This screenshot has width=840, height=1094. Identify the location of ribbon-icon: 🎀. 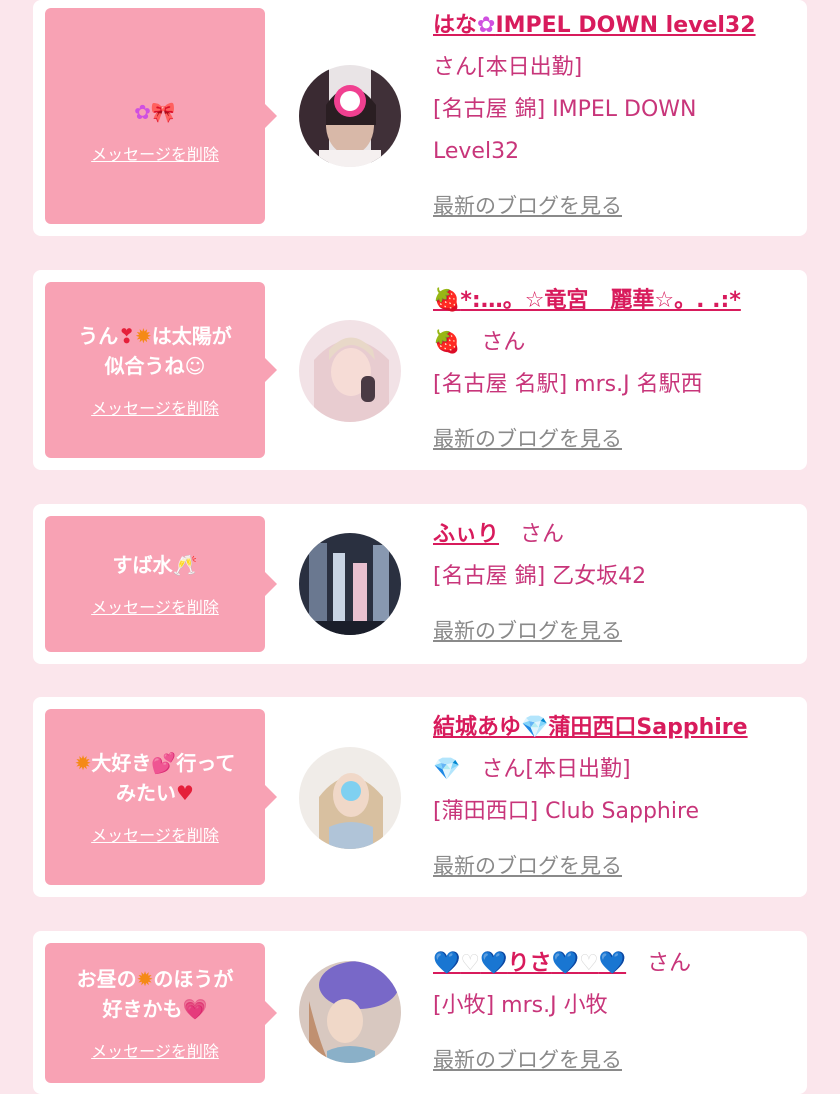
(163, 112).